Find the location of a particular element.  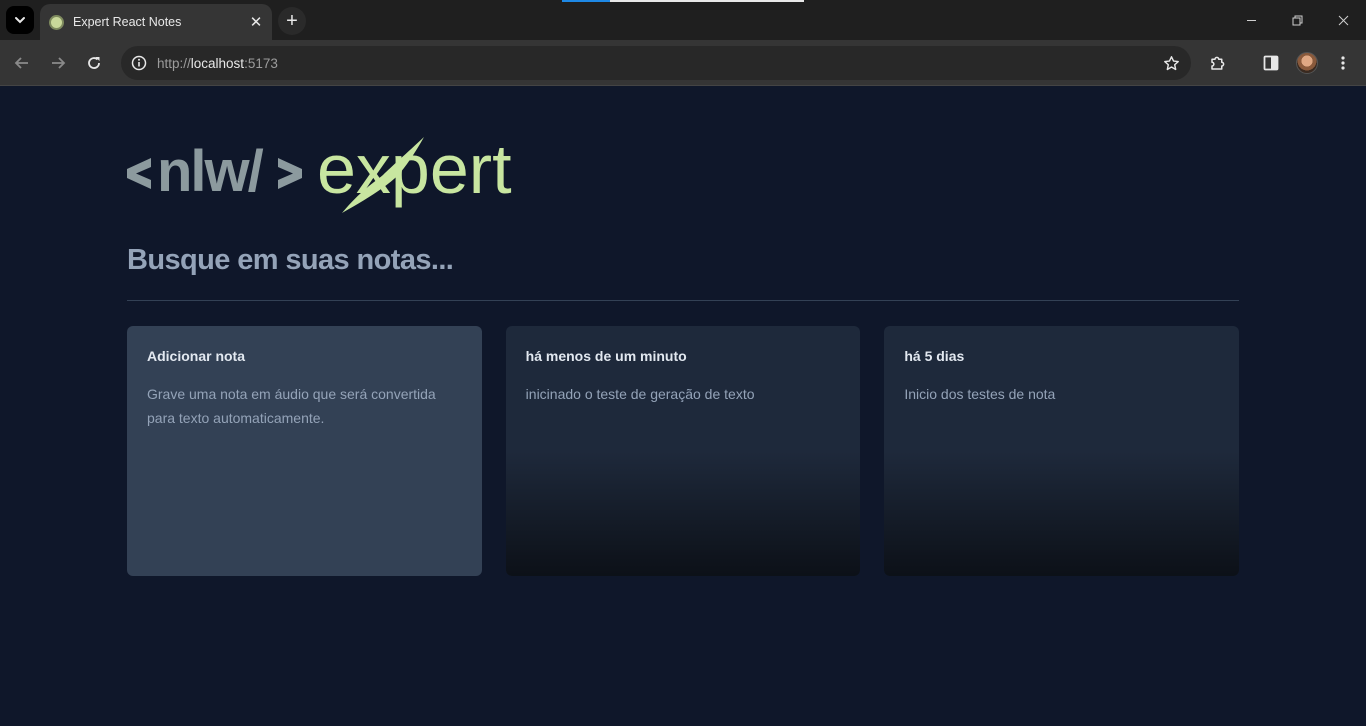

note-card-title: Adicionar nota is located at coordinates (196, 356).